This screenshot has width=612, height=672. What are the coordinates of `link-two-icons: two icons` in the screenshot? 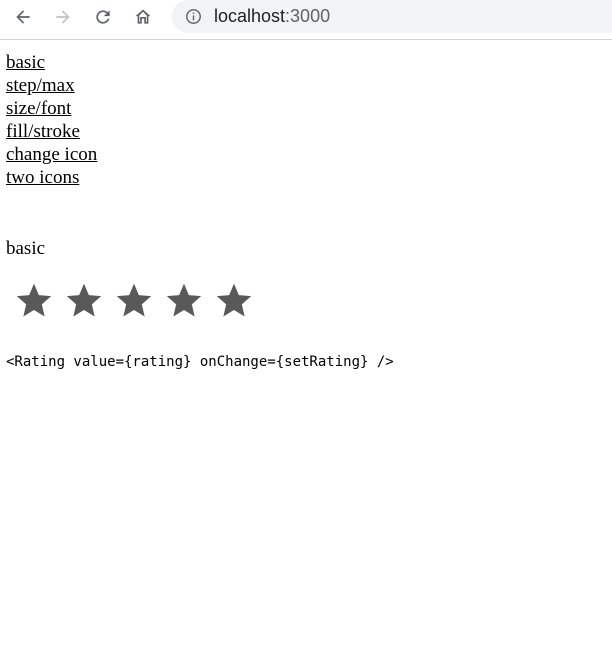 It's located at (51, 177).